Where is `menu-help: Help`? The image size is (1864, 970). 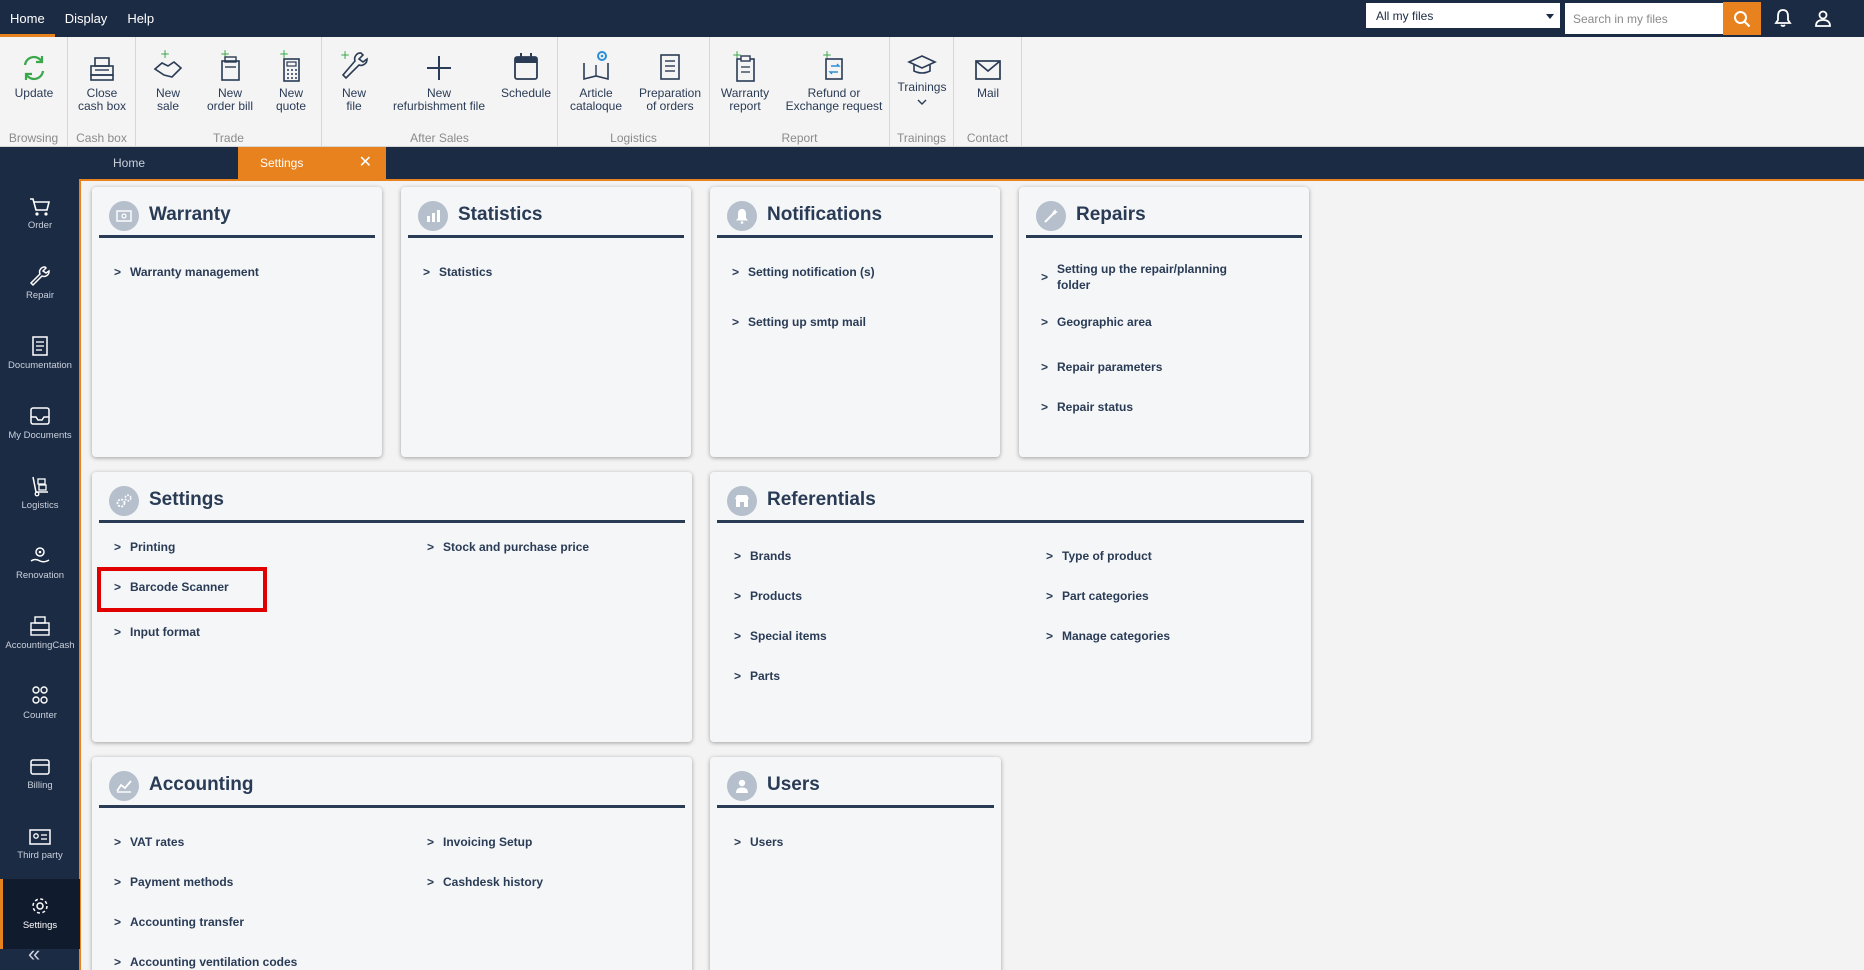
menu-help: Help is located at coordinates (140, 18).